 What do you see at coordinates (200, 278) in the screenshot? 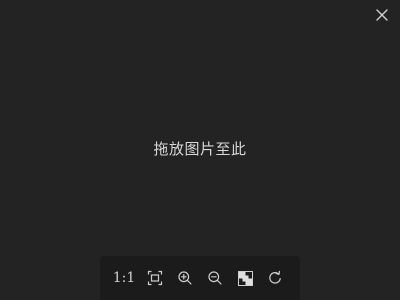
I see `viewer-toolbar: 1:1` at bounding box center [200, 278].